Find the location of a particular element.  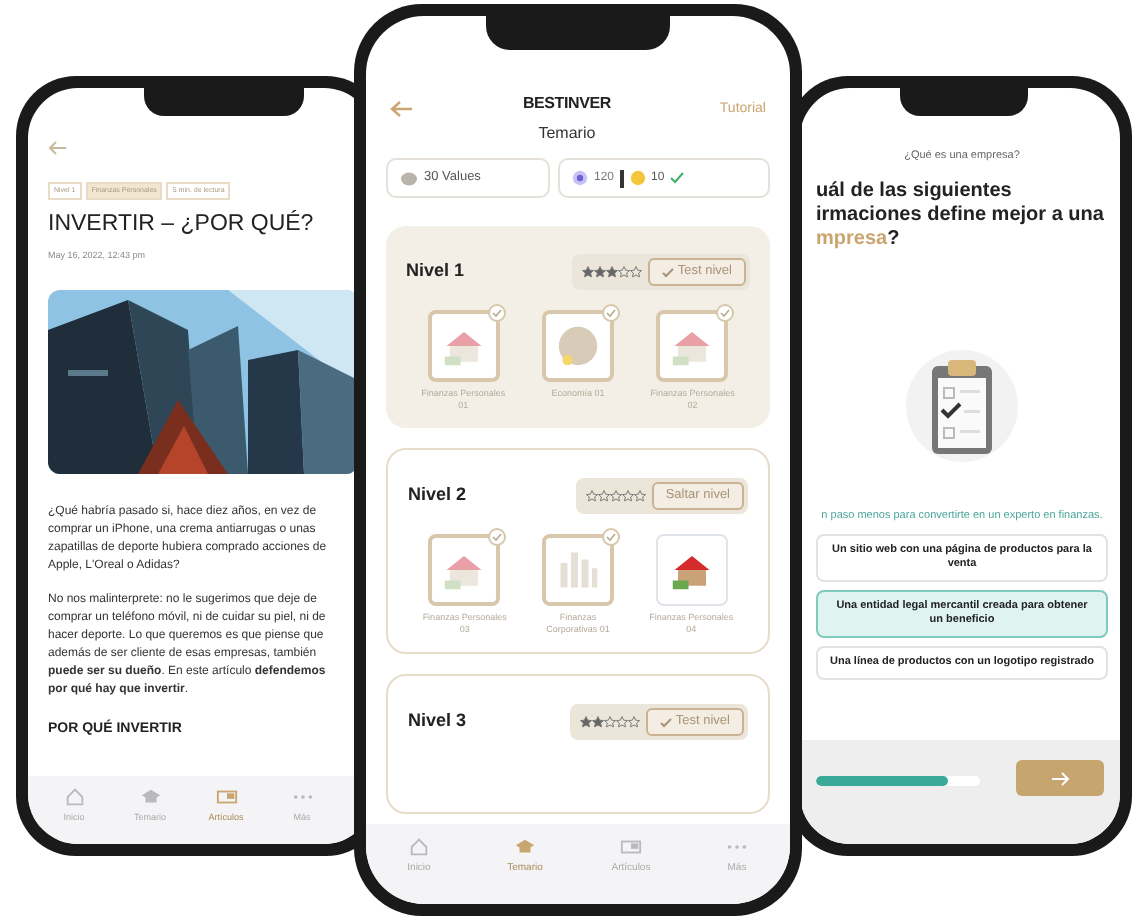

question-text: uál de las siguientes is located at coordinates (914, 192).